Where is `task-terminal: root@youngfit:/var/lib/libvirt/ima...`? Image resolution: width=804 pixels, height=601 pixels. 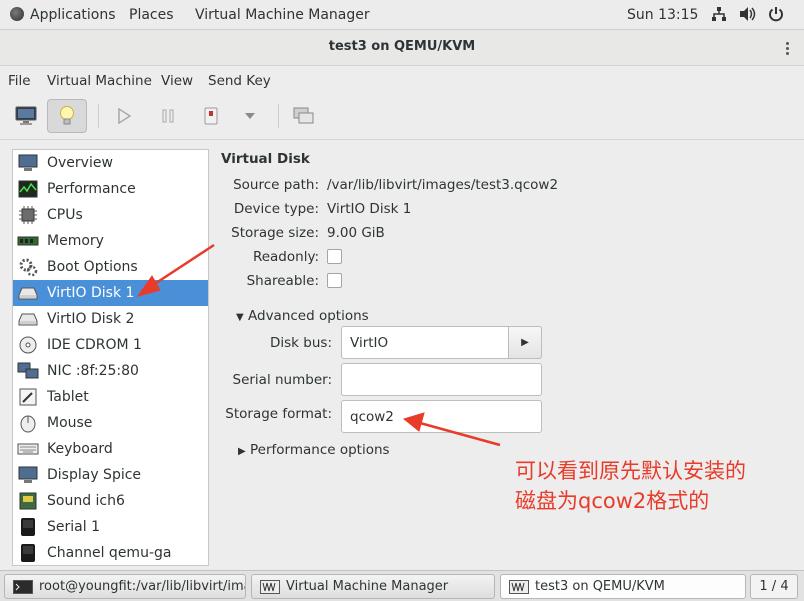 task-terminal: root@youngfit:/var/lib/libvirt/ima... is located at coordinates (125, 586).